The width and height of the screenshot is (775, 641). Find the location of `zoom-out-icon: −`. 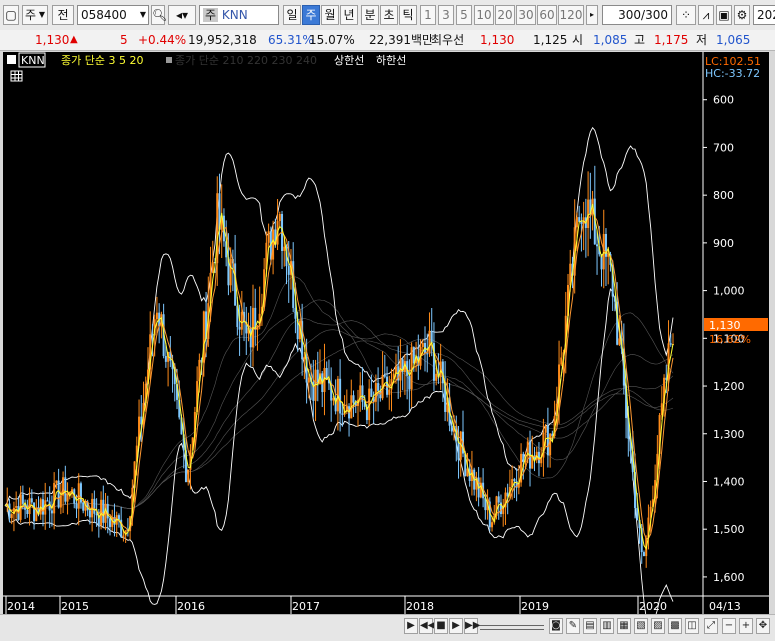

zoom-out-icon: − is located at coordinates (729, 626).